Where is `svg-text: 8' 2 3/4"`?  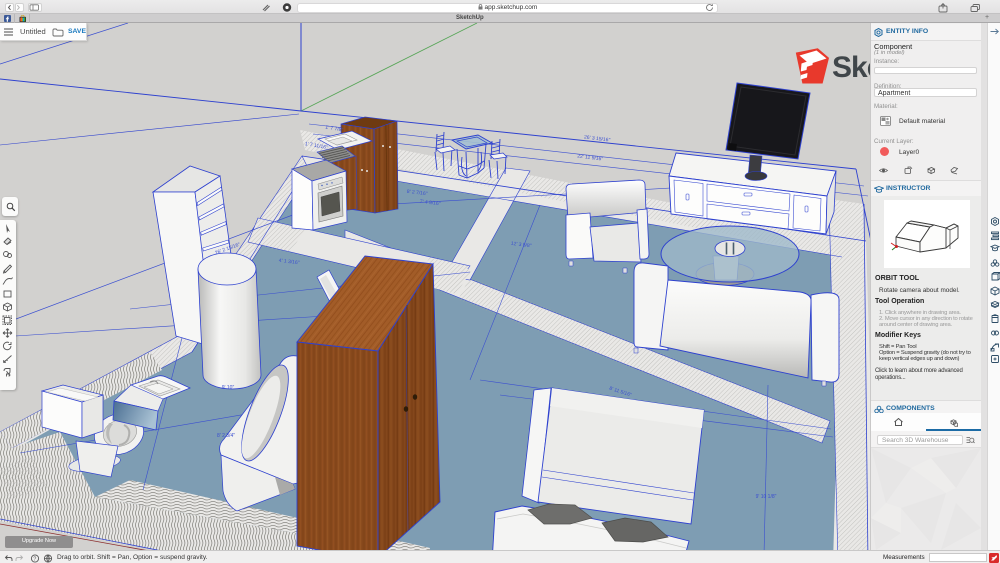
svg-text: 8' 2 3/4" is located at coordinates (226, 436).